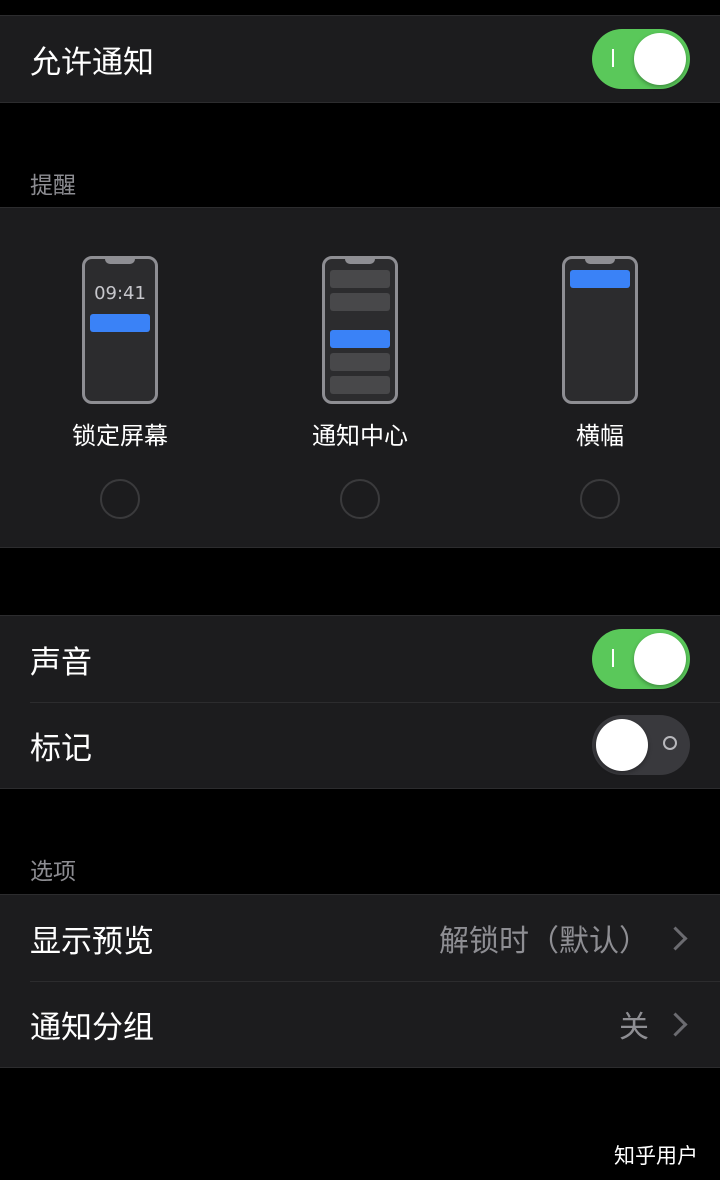 The height and width of the screenshot is (1180, 720). What do you see at coordinates (656, 1156) in the screenshot?
I see `watermark: 知乎用户` at bounding box center [656, 1156].